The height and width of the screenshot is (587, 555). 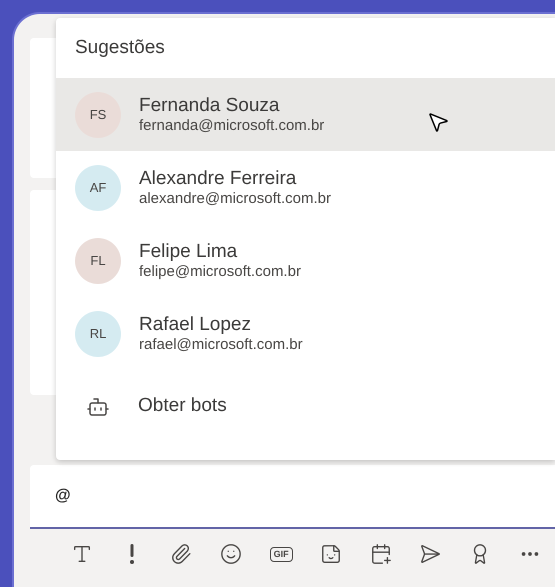 I want to click on person-email: rafael@microsoft.com.br, so click(x=221, y=345).